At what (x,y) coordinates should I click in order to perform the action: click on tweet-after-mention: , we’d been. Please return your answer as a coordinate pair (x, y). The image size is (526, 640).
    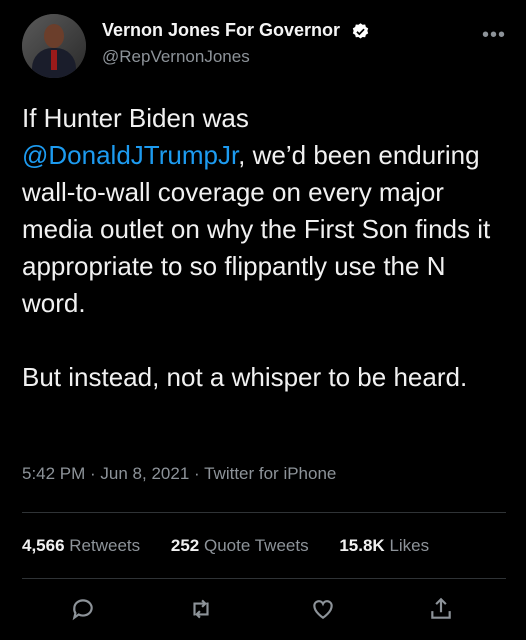
    Looking at the image, I should click on (305, 155).